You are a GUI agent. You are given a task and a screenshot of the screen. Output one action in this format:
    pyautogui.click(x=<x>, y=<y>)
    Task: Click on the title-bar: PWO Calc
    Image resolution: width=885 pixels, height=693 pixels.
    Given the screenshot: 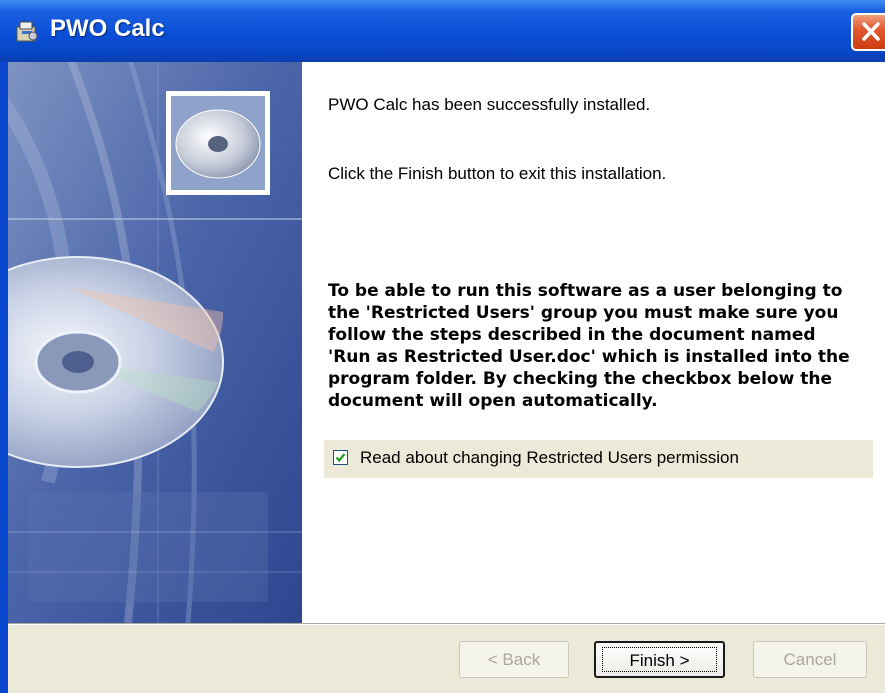 What is the action you would take?
    pyautogui.click(x=442, y=31)
    